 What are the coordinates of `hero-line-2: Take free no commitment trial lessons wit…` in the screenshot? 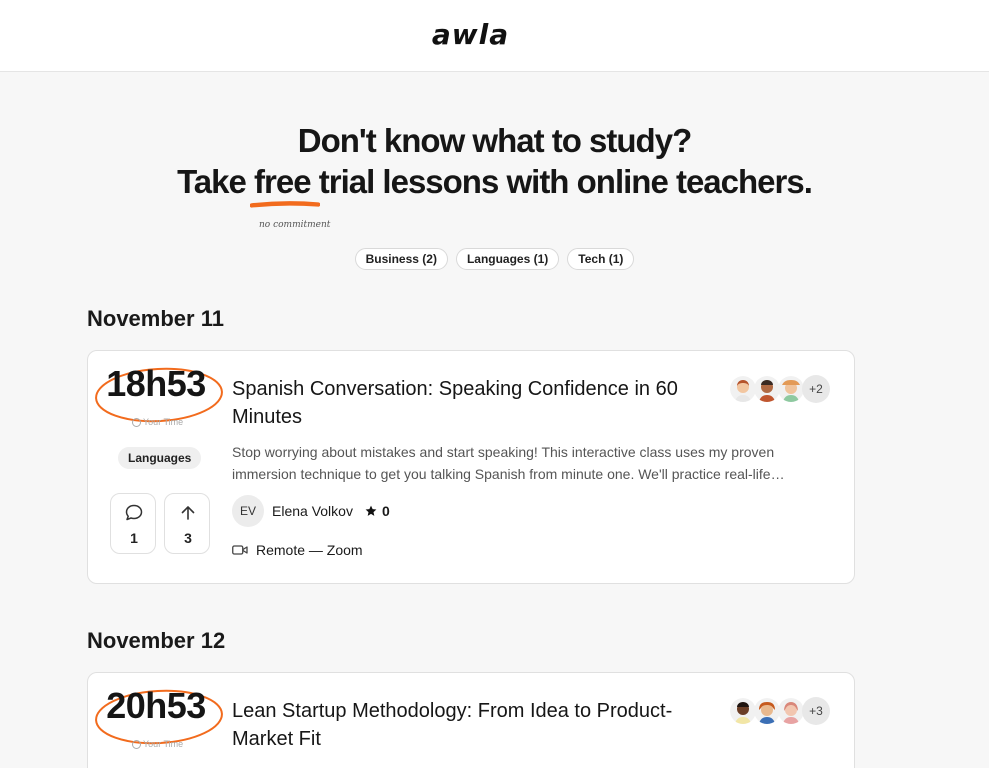 It's located at (494, 195).